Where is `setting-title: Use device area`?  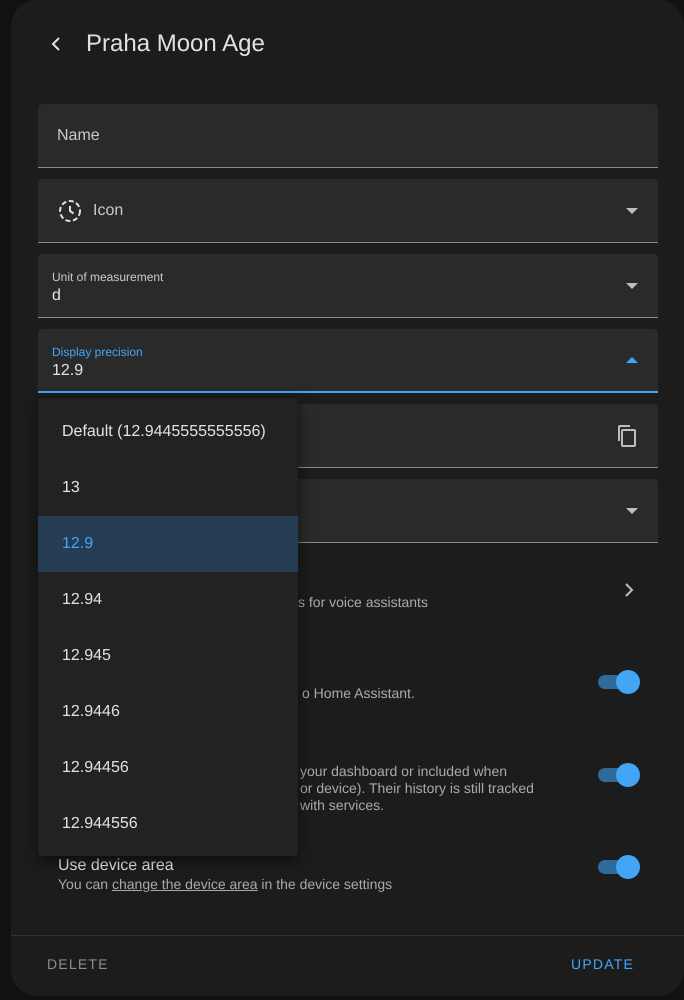 setting-title: Use device area is located at coordinates (116, 866).